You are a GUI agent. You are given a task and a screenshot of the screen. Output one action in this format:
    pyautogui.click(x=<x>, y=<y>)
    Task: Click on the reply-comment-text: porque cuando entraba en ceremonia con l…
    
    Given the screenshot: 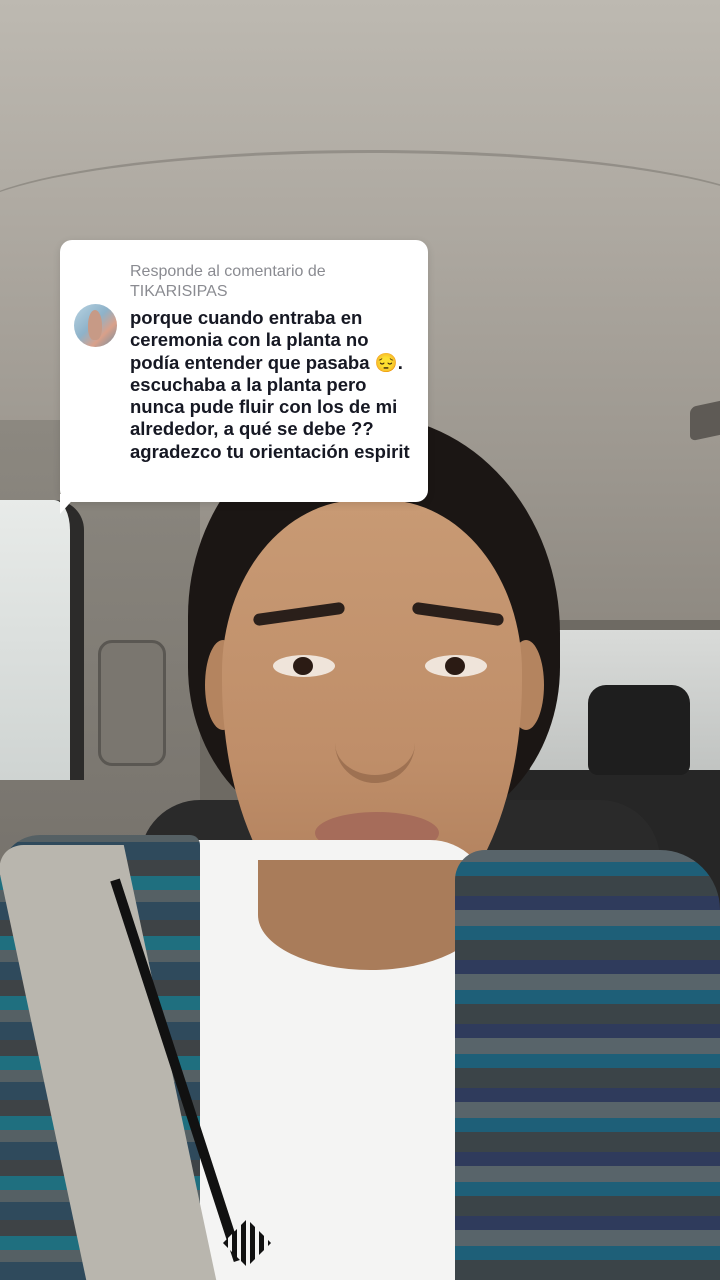 What is the action you would take?
    pyautogui.click(x=270, y=384)
    